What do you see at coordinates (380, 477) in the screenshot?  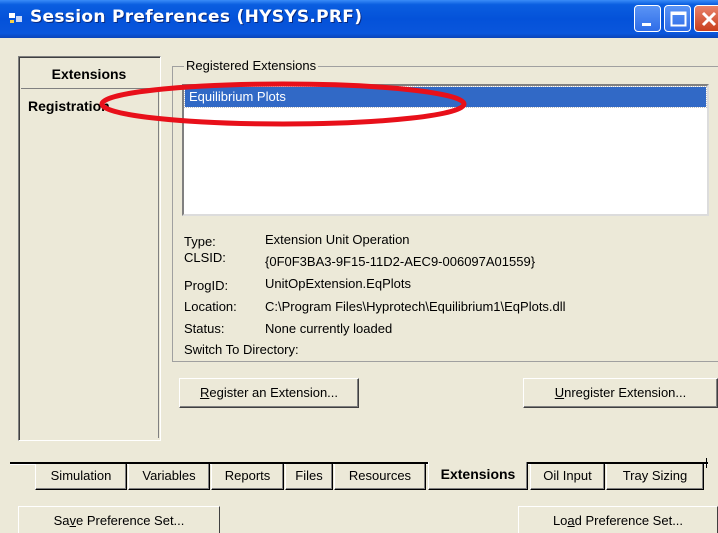 I see `tab-resources: Resources` at bounding box center [380, 477].